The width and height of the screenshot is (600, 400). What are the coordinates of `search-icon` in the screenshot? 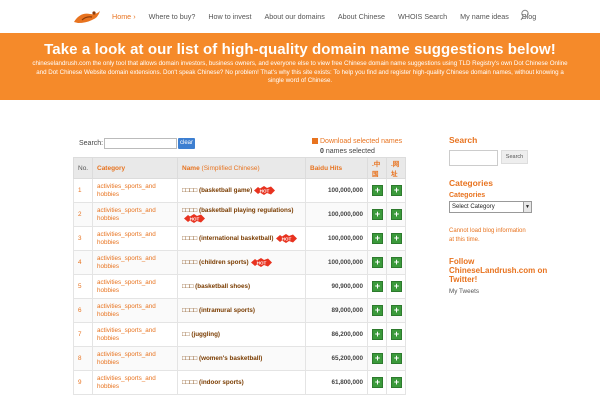 It's located at (525, 15).